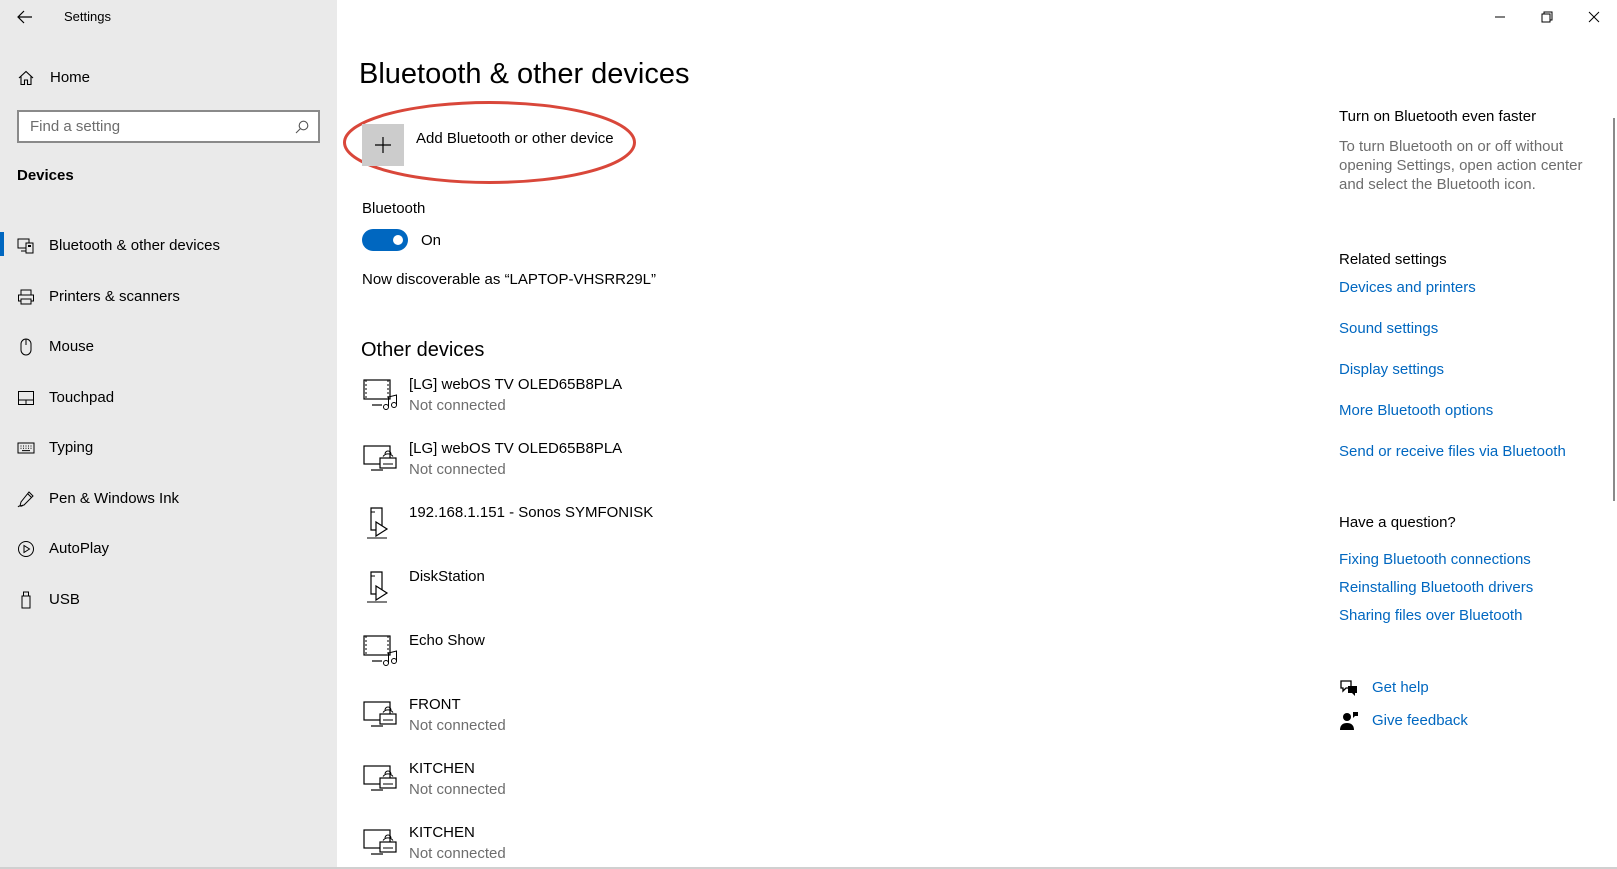 This screenshot has width=1617, height=869. I want to click on get-help-link: Get help, so click(1384, 688).